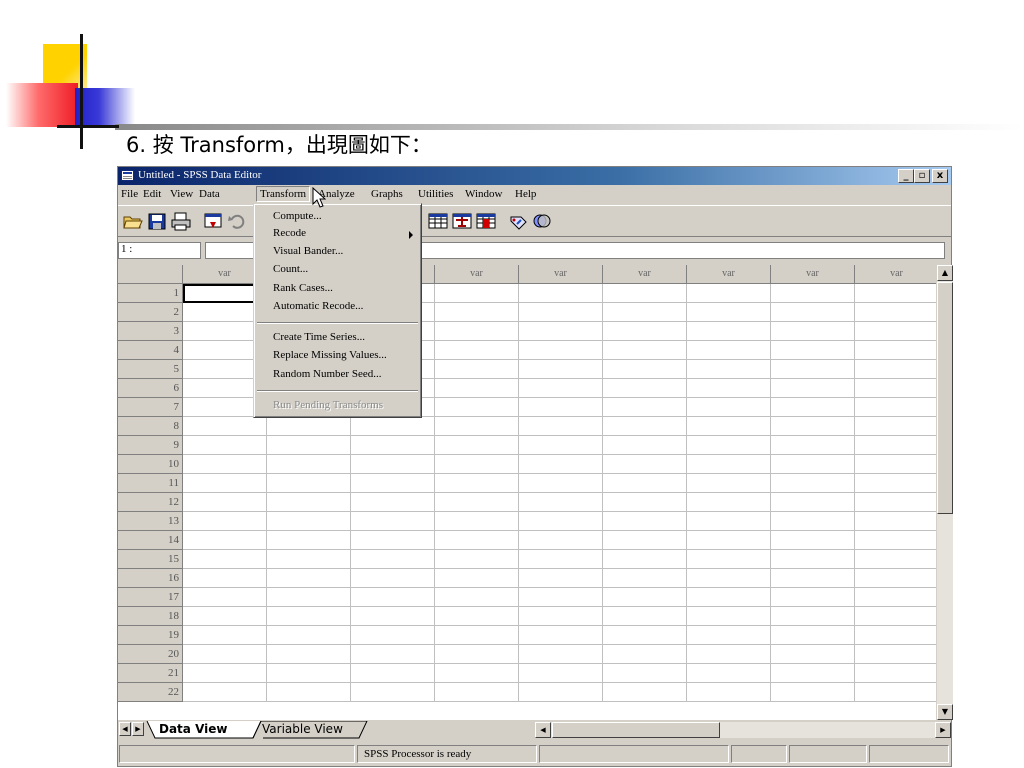  I want to click on row-header: 9, so click(150, 445).